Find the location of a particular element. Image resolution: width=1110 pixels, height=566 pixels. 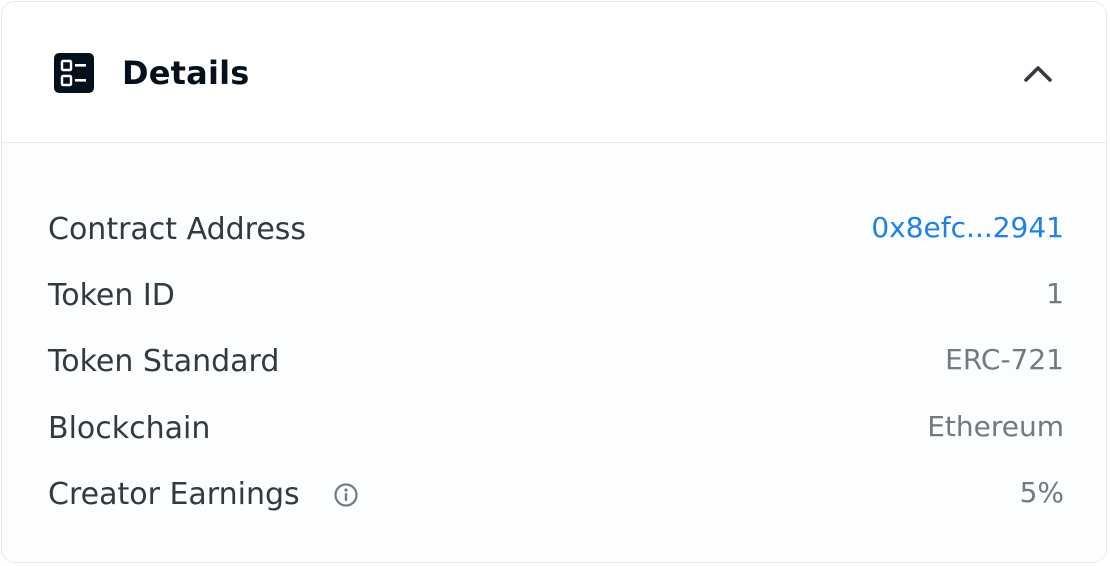

blockchain-label: Blockchain is located at coordinates (129, 428).